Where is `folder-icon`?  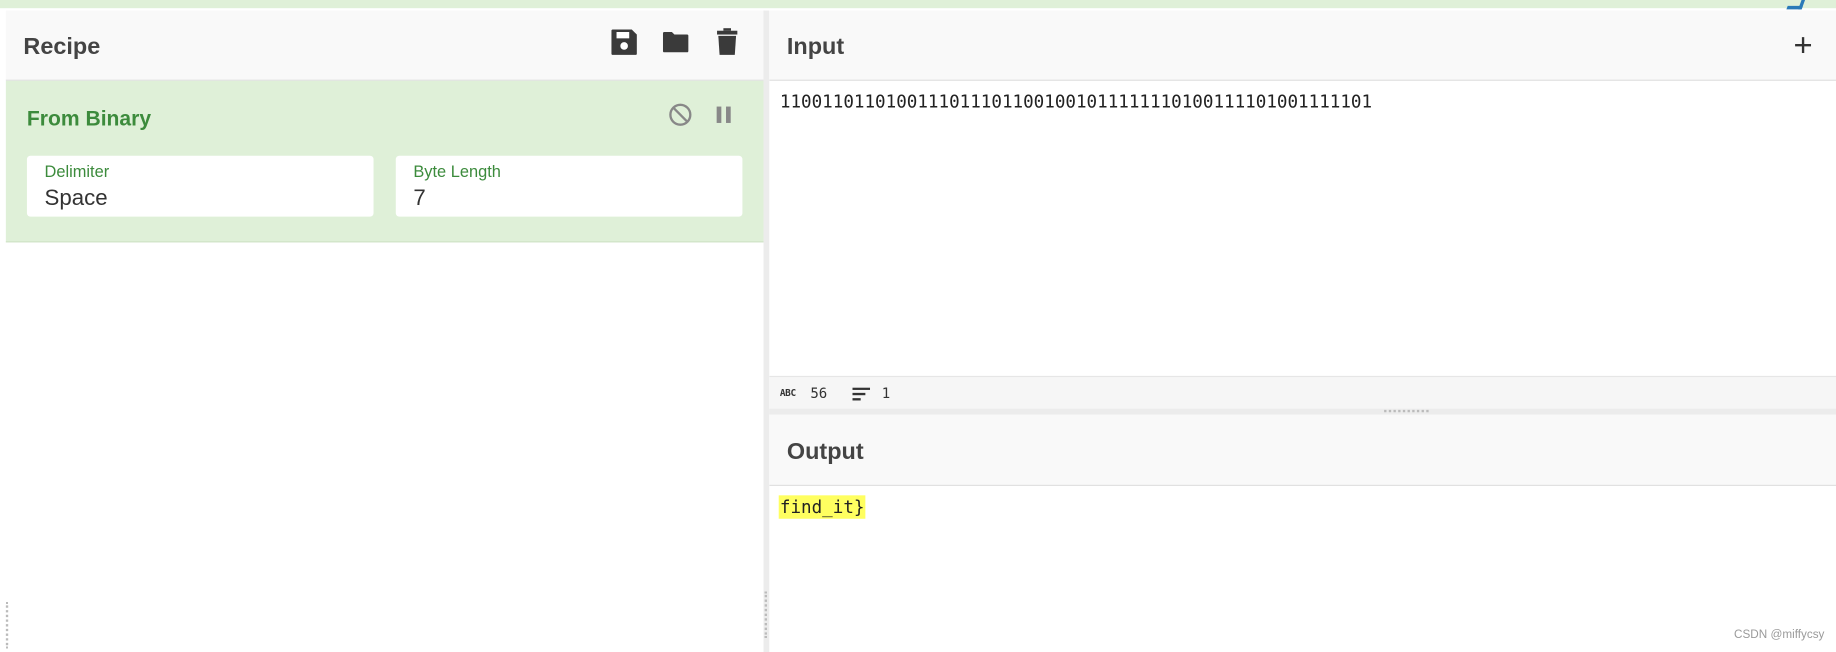
folder-icon is located at coordinates (675, 42).